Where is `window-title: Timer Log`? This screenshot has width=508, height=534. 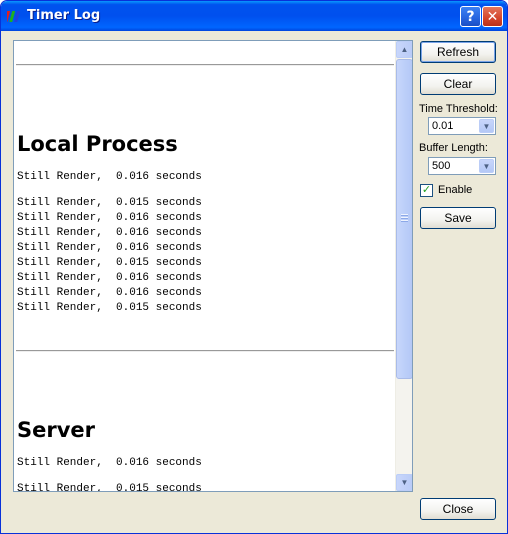
window-title: Timer Log is located at coordinates (64, 15).